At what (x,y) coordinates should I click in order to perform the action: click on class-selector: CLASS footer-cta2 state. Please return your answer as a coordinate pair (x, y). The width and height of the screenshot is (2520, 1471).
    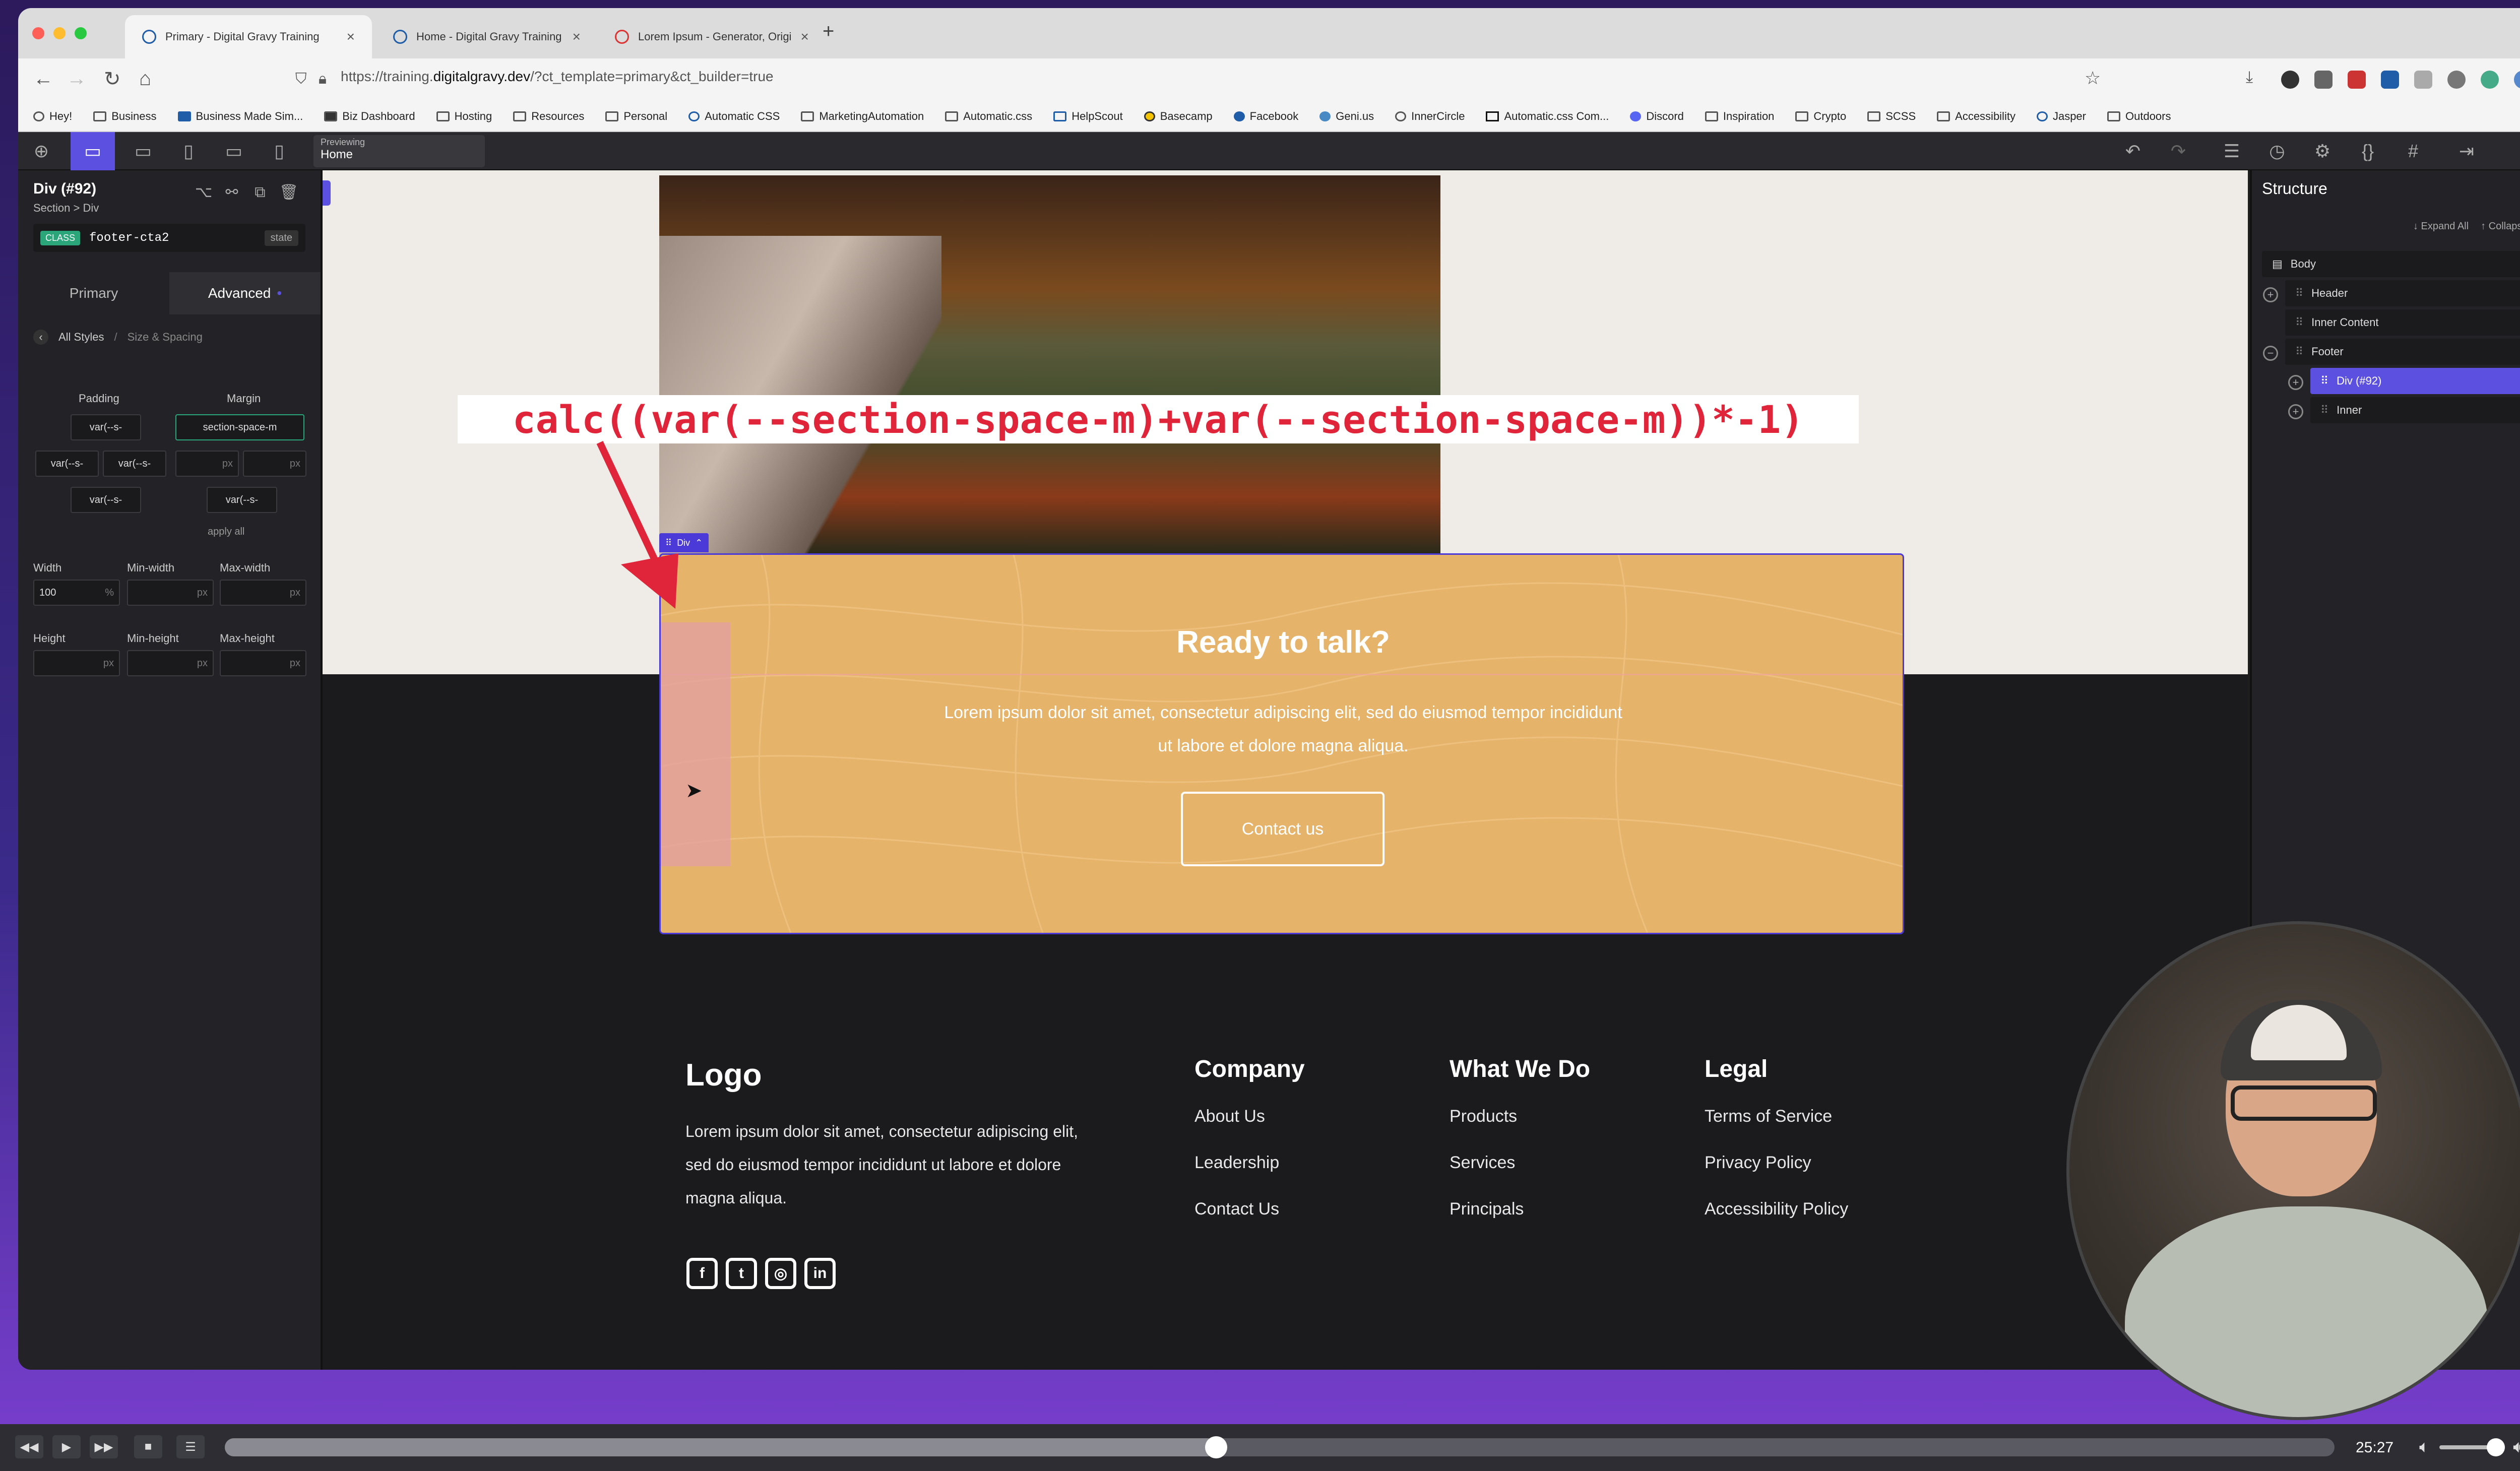
    Looking at the image, I should click on (169, 238).